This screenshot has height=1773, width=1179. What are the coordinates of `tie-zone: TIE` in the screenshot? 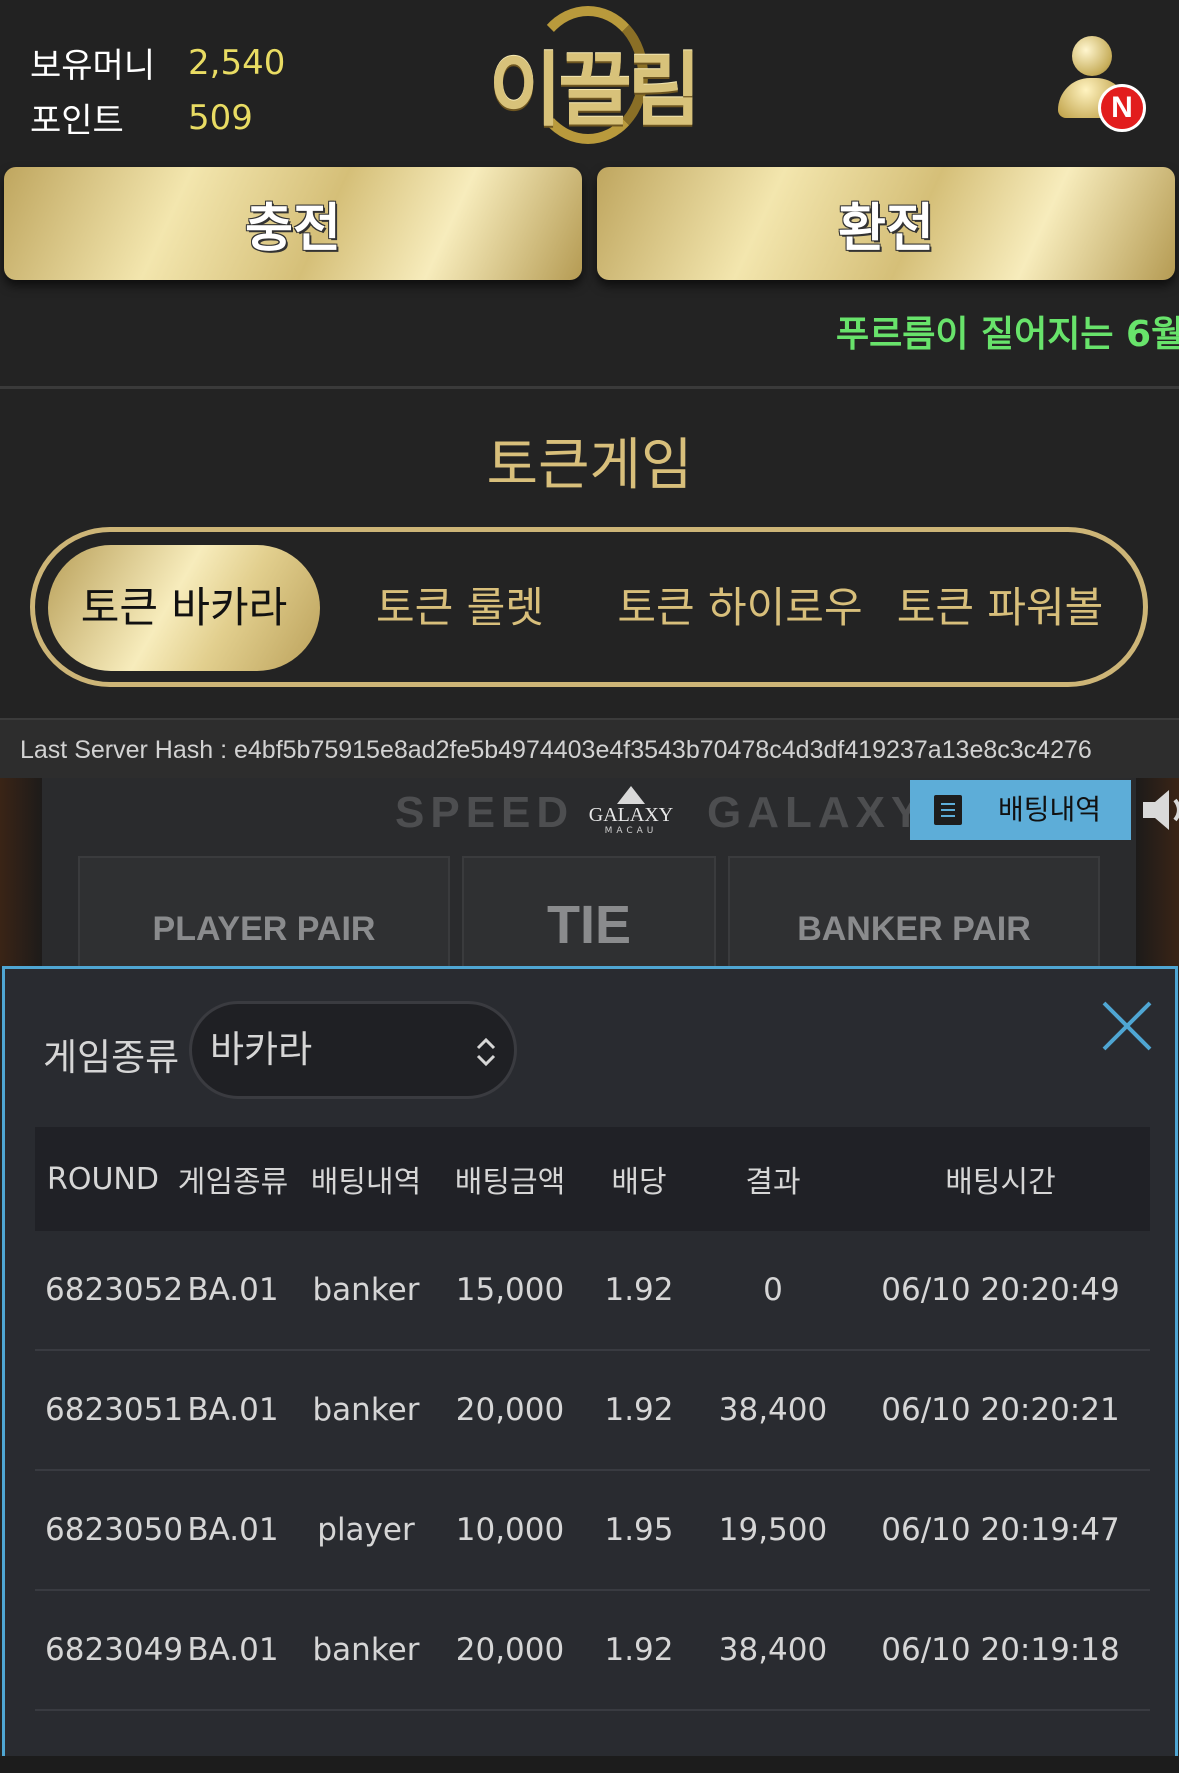 It's located at (589, 911).